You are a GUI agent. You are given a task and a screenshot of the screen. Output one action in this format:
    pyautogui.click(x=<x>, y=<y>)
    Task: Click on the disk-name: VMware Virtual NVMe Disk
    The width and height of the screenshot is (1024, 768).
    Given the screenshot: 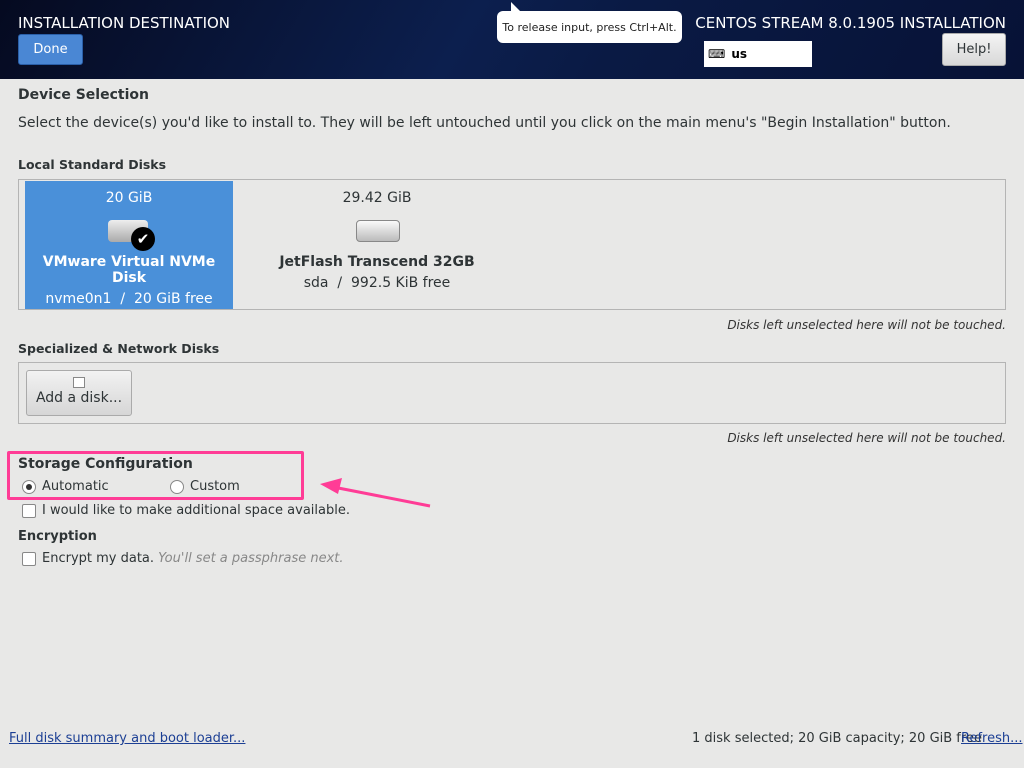 What is the action you would take?
    pyautogui.click(x=129, y=270)
    